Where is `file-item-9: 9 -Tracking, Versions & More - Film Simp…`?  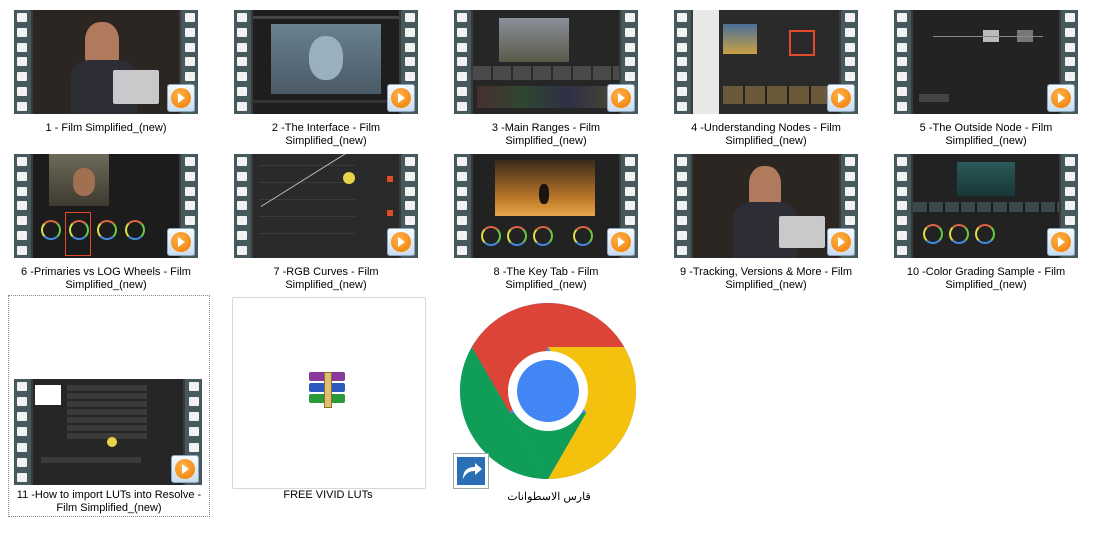
file-item-9: 9 -Tracking, Versions & More - Film Simp… is located at coordinates (766, 222).